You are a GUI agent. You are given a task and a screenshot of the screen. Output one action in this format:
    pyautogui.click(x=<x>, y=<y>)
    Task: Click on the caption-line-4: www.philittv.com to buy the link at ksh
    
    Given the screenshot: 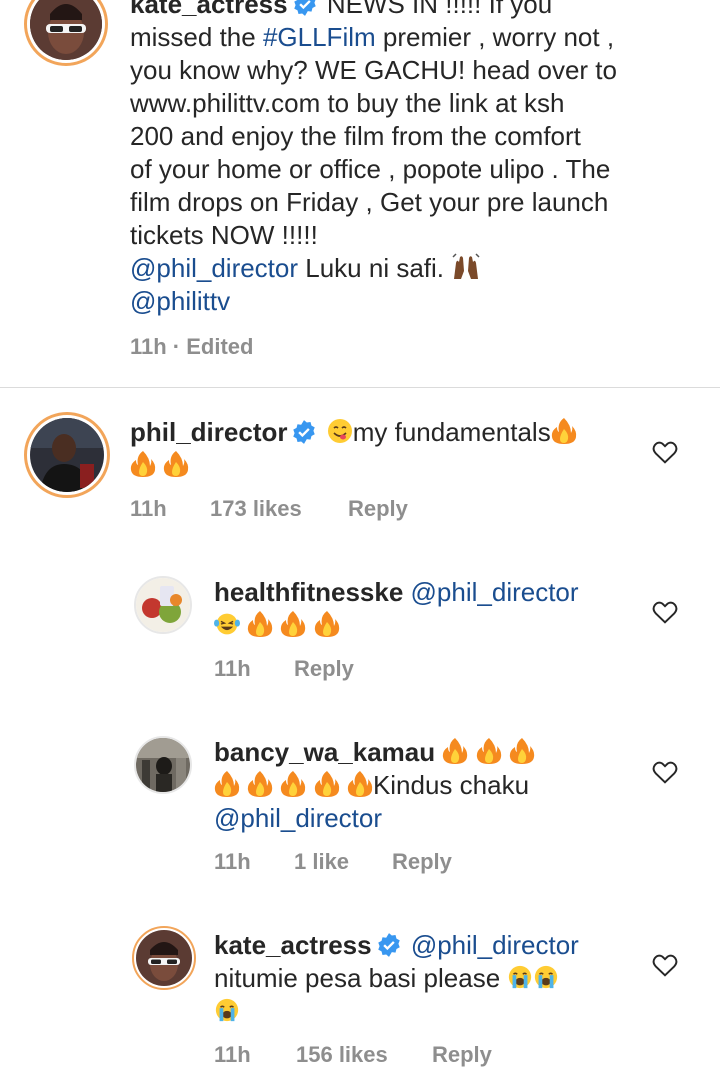 What is the action you would take?
    pyautogui.click(x=347, y=103)
    